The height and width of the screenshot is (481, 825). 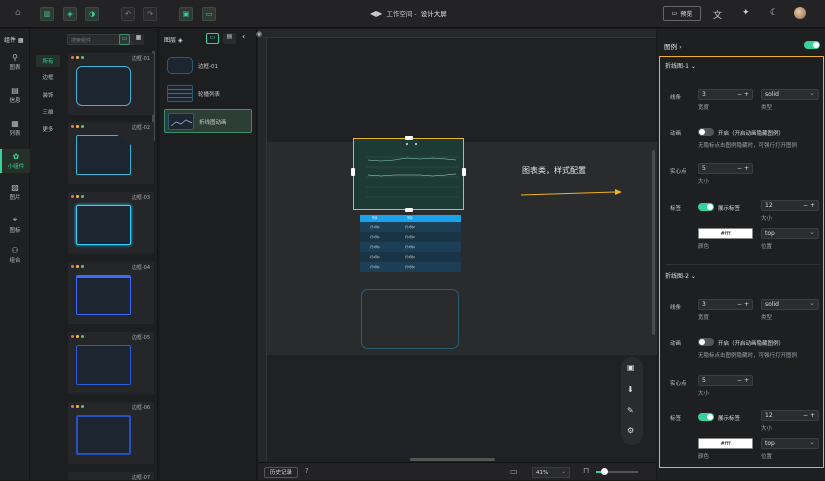 What do you see at coordinates (464, 172) in the screenshot?
I see `resize-handle-right` at bounding box center [464, 172].